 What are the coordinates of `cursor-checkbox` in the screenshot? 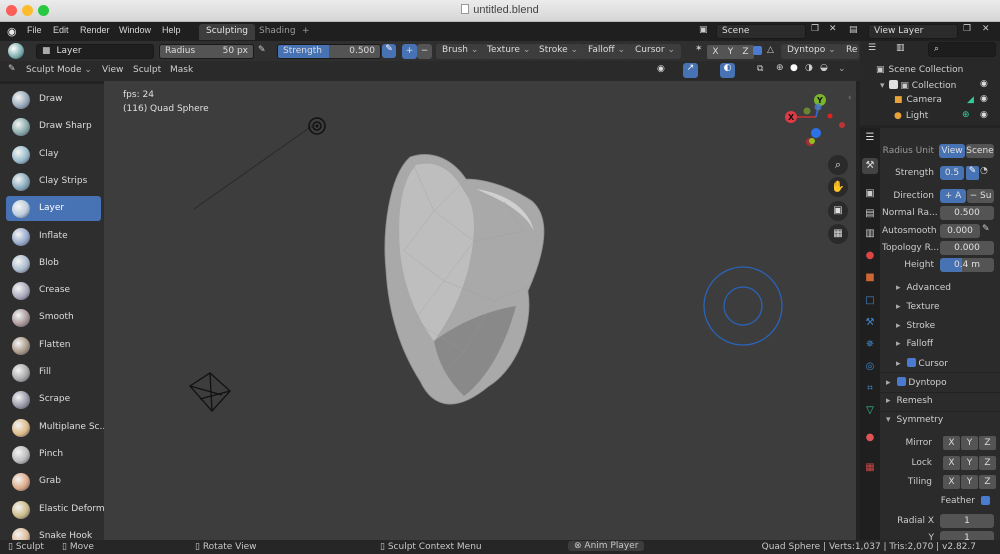 It's located at (911, 362).